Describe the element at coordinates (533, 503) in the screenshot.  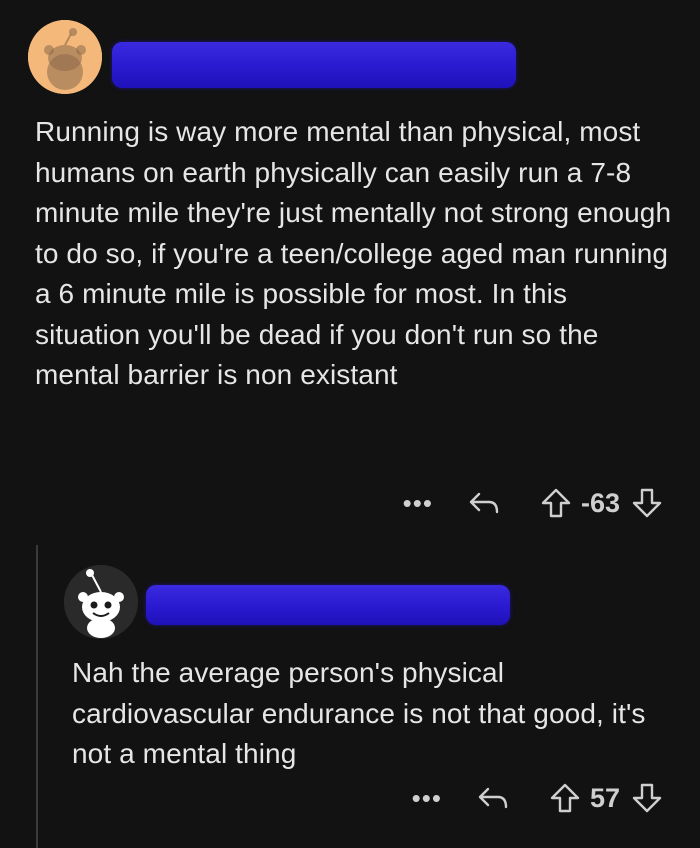
I see `comment-actions: ••• -63` at that location.